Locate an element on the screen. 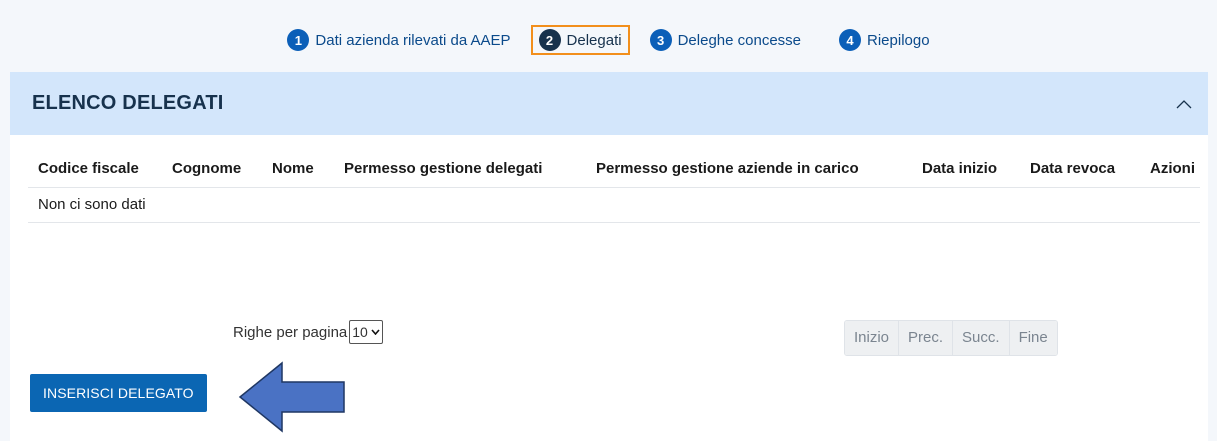 The height and width of the screenshot is (441, 1217). table-row: Non ci sono dati is located at coordinates (614, 205).